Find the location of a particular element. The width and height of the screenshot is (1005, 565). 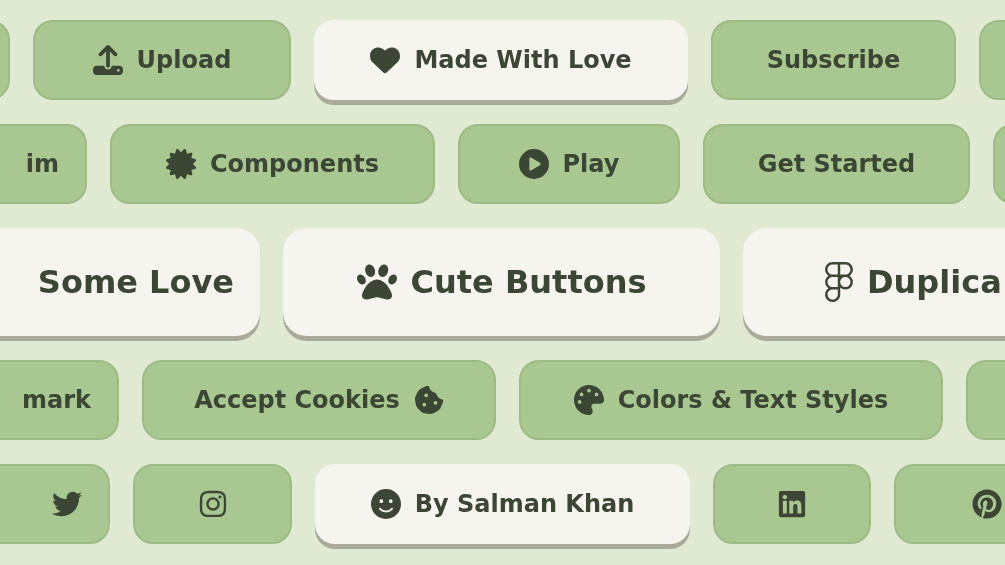

upload-icon is located at coordinates (107, 60).